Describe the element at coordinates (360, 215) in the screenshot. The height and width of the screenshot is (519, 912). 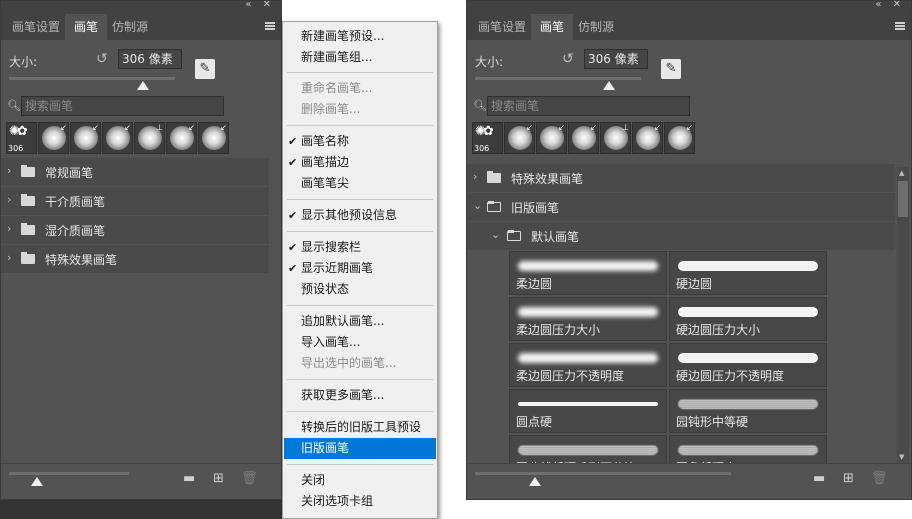
I see `menu-item-show-preset-info: ✔ 显示其他预设信息` at that location.